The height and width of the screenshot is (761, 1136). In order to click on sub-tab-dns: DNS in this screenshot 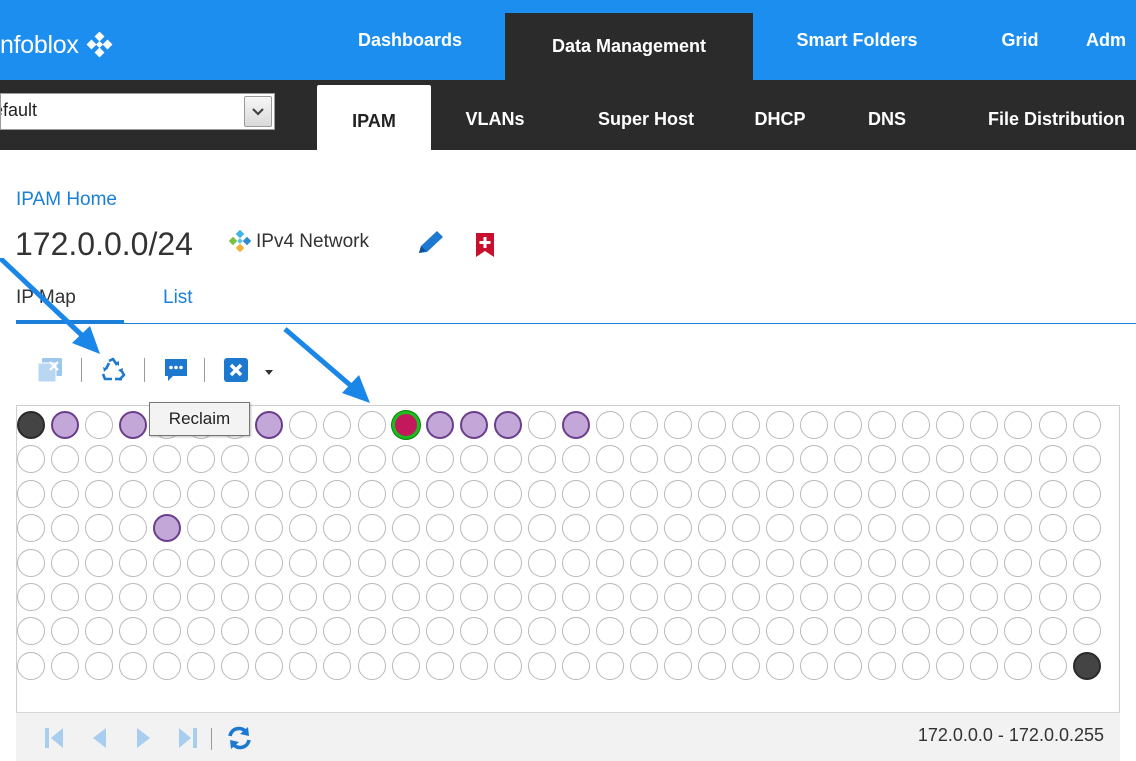, I will do `click(887, 115)`.